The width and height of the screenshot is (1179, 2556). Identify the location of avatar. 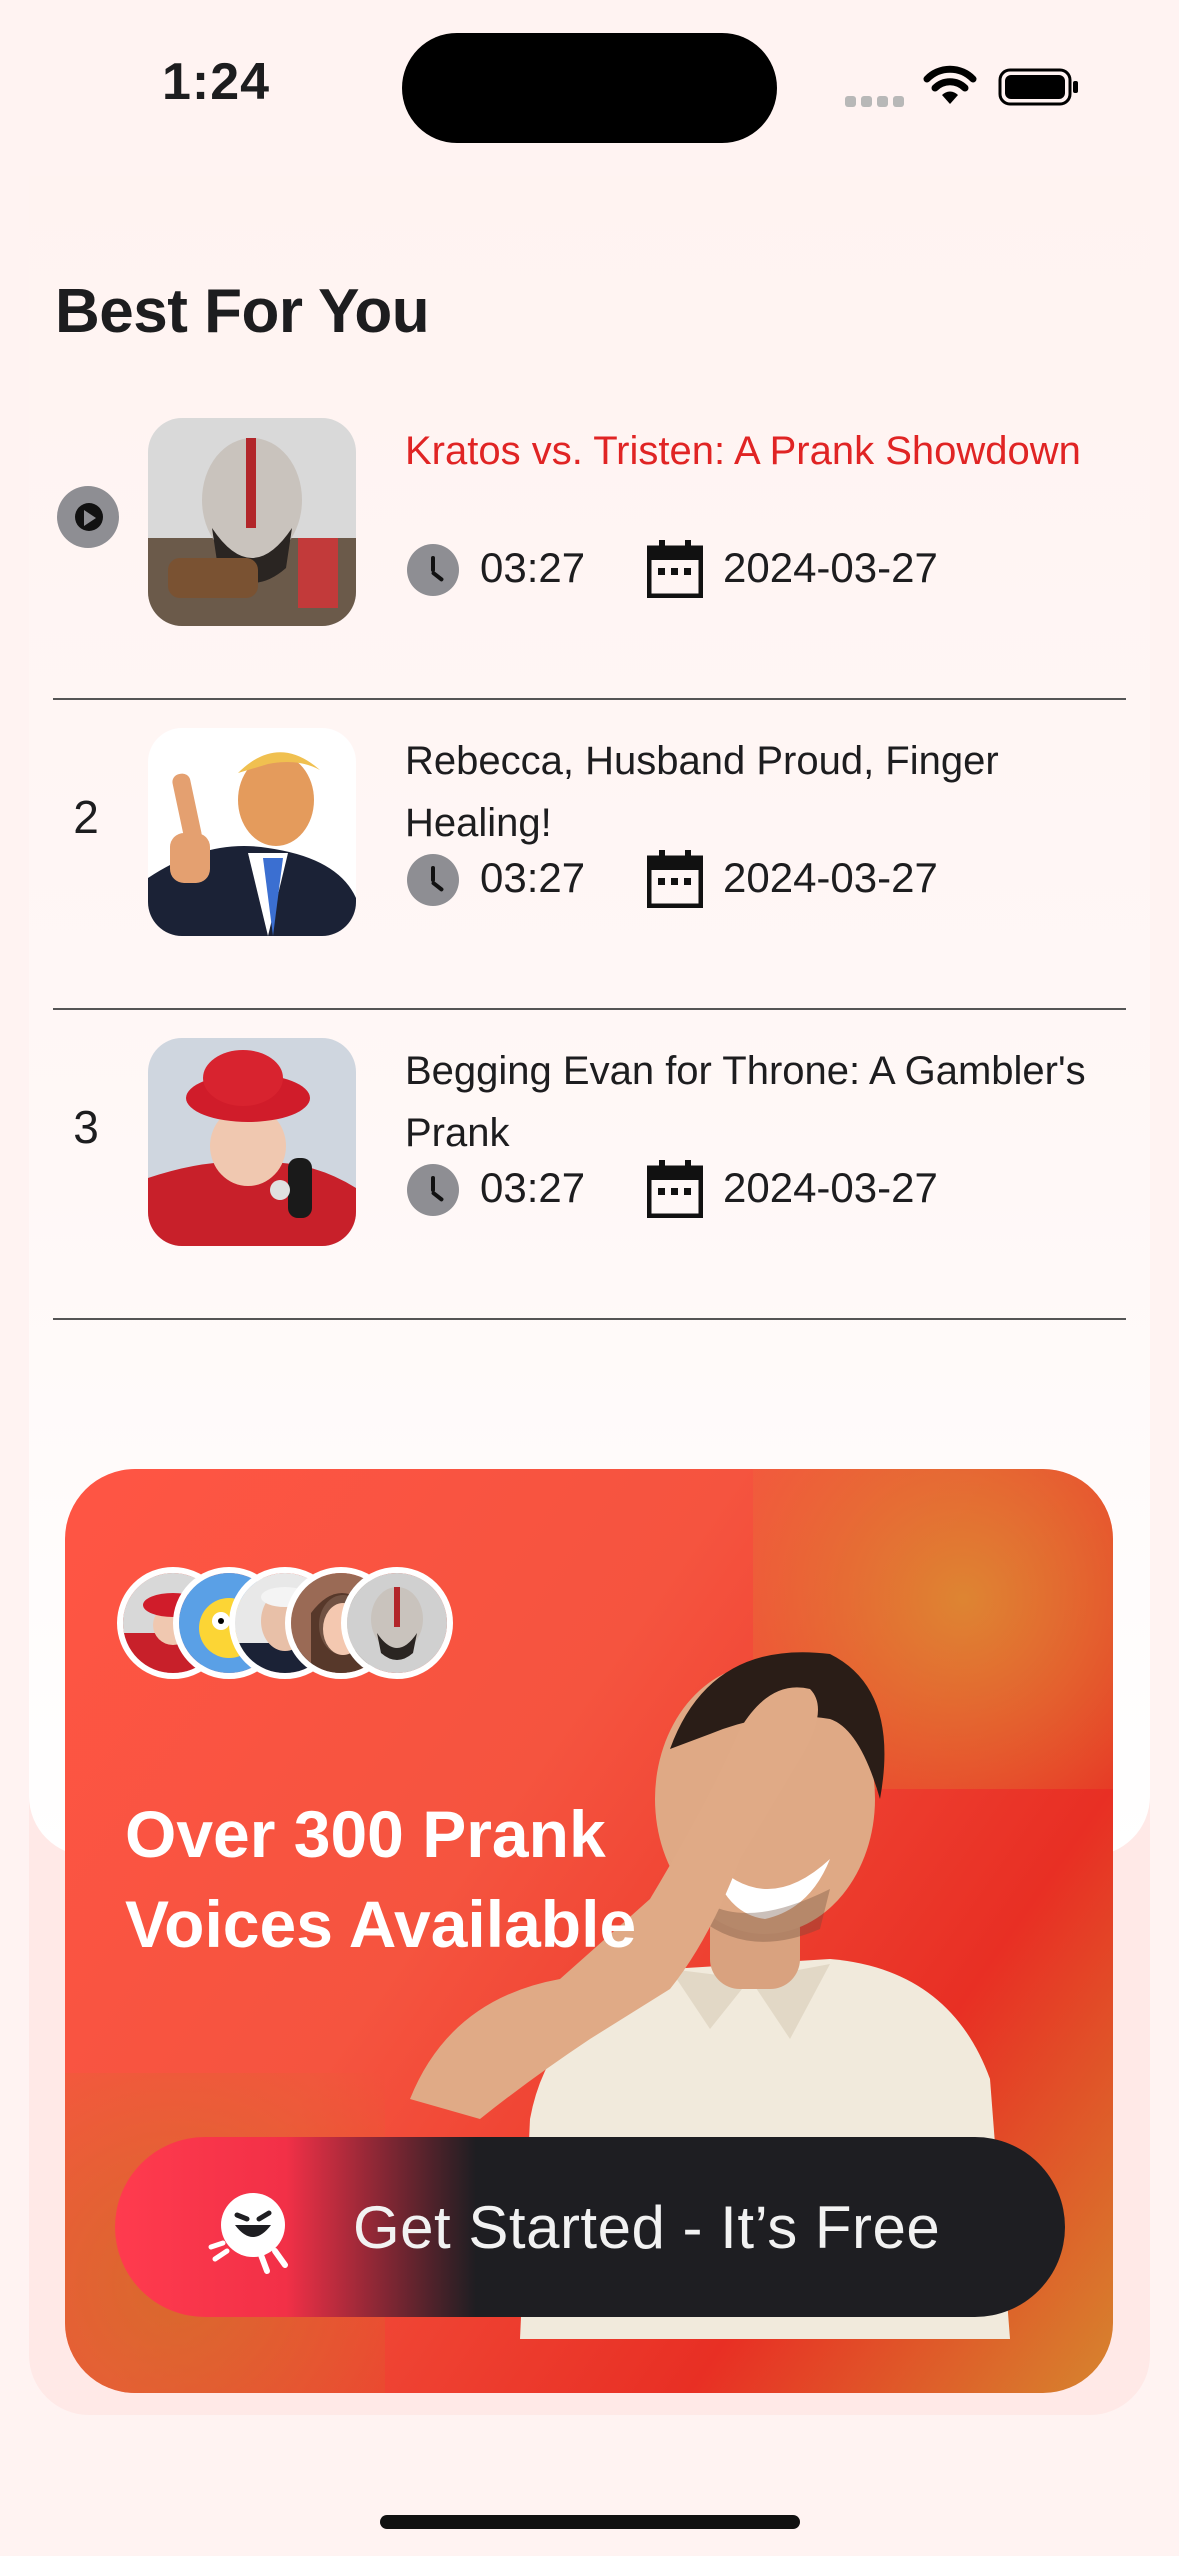
(397, 1623).